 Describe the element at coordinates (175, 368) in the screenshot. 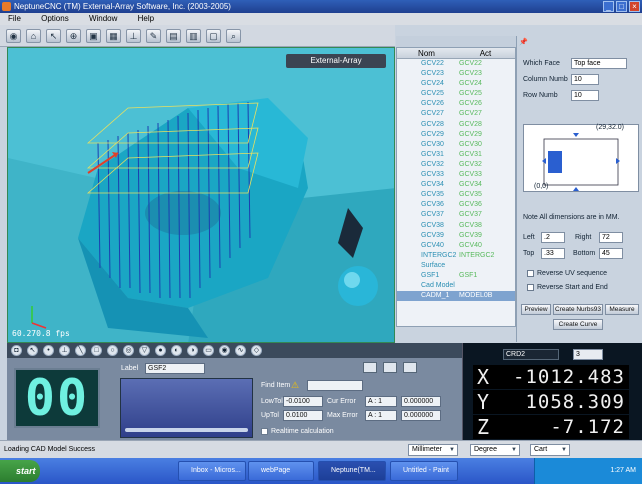

I see `label-input: GSF2` at that location.